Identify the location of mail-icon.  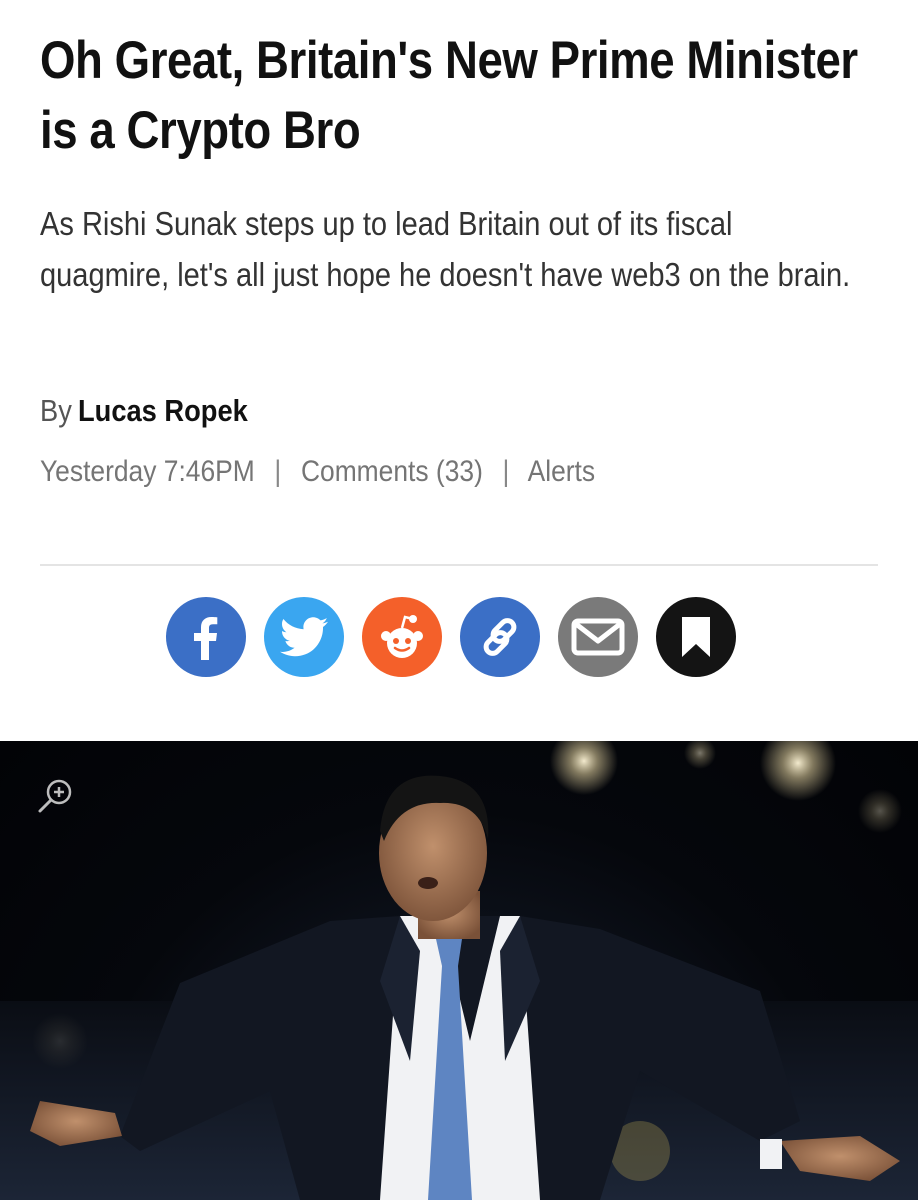
(598, 637).